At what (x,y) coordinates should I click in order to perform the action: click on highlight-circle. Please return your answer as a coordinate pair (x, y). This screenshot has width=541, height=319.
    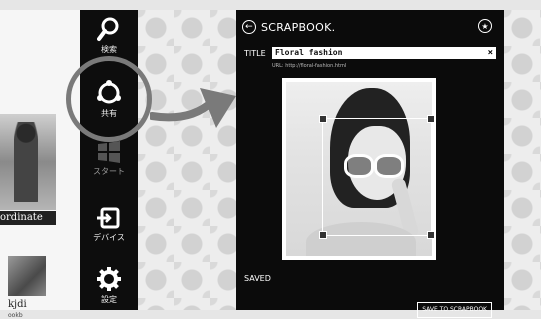
    Looking at the image, I should click on (109, 99).